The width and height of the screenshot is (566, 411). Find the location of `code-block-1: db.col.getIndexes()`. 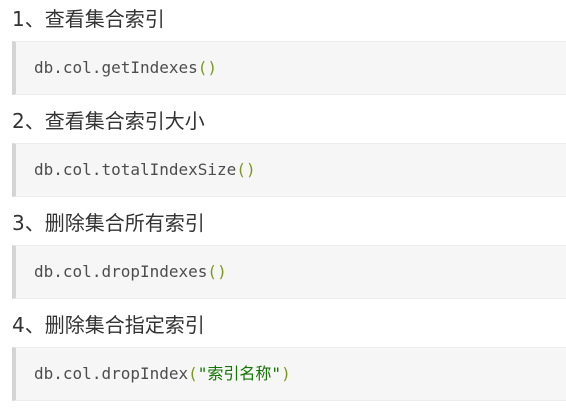

code-block-1: db.col.getIndexes() is located at coordinates (289, 68).